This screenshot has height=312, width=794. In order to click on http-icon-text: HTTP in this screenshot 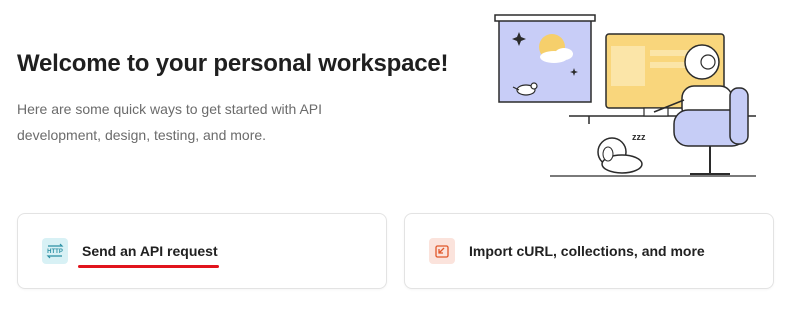, I will do `click(55, 252)`.